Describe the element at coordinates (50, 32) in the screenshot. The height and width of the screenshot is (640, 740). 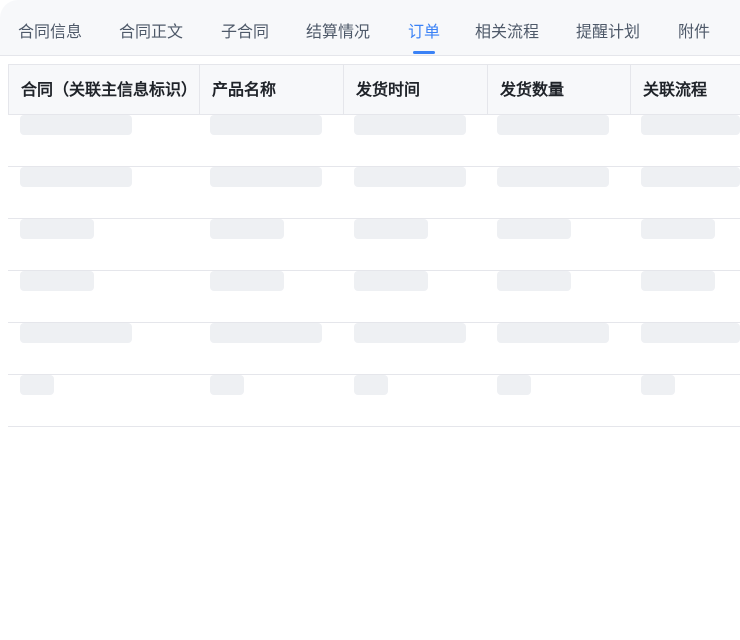
I see `tab-contract-info: 合同信息` at that location.